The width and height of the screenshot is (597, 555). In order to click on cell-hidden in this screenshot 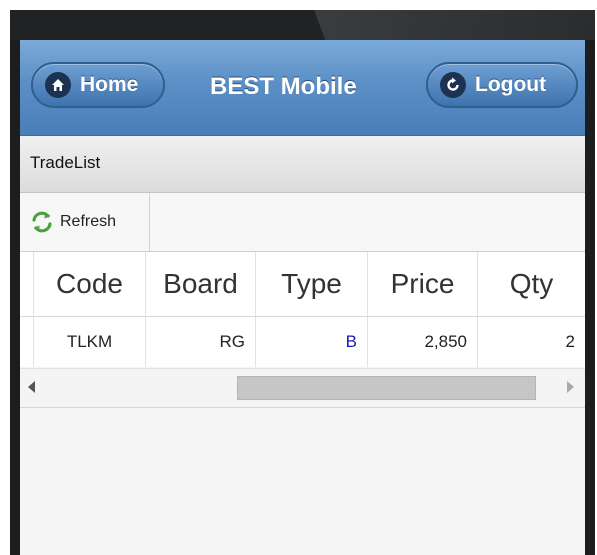, I will do `click(27, 342)`.